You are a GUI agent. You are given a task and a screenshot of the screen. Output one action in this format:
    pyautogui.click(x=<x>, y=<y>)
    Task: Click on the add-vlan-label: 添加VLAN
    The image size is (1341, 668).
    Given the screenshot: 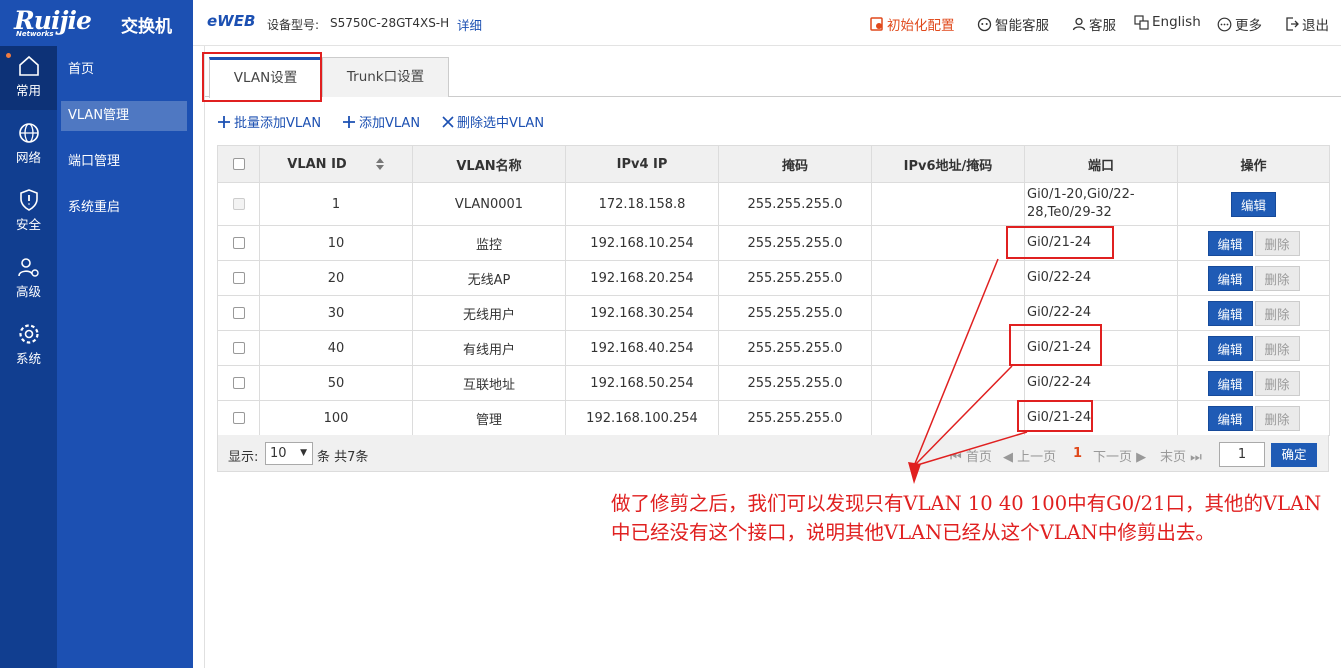 What is the action you would take?
    pyautogui.click(x=390, y=123)
    